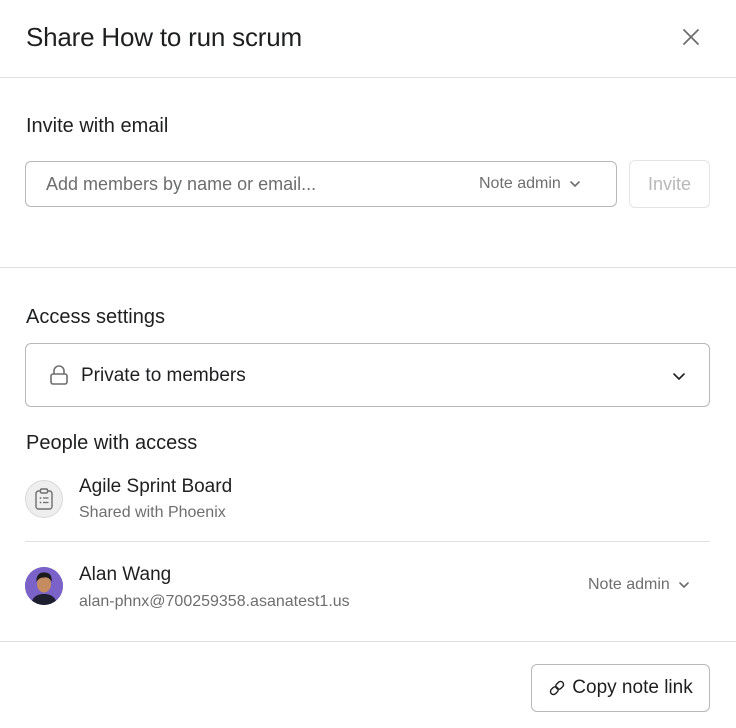 The image size is (736, 728). What do you see at coordinates (112, 443) in the screenshot?
I see `people-heading: People with access` at bounding box center [112, 443].